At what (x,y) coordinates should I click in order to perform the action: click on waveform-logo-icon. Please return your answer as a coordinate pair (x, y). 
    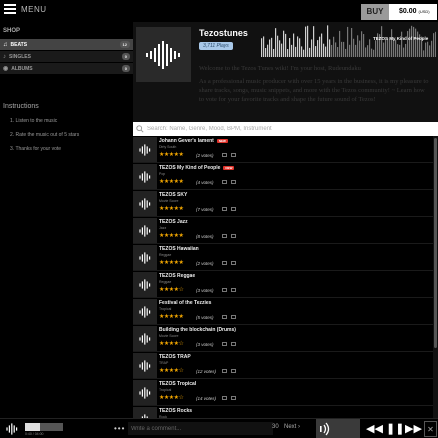
    Looking at the image, I should click on (162, 54).